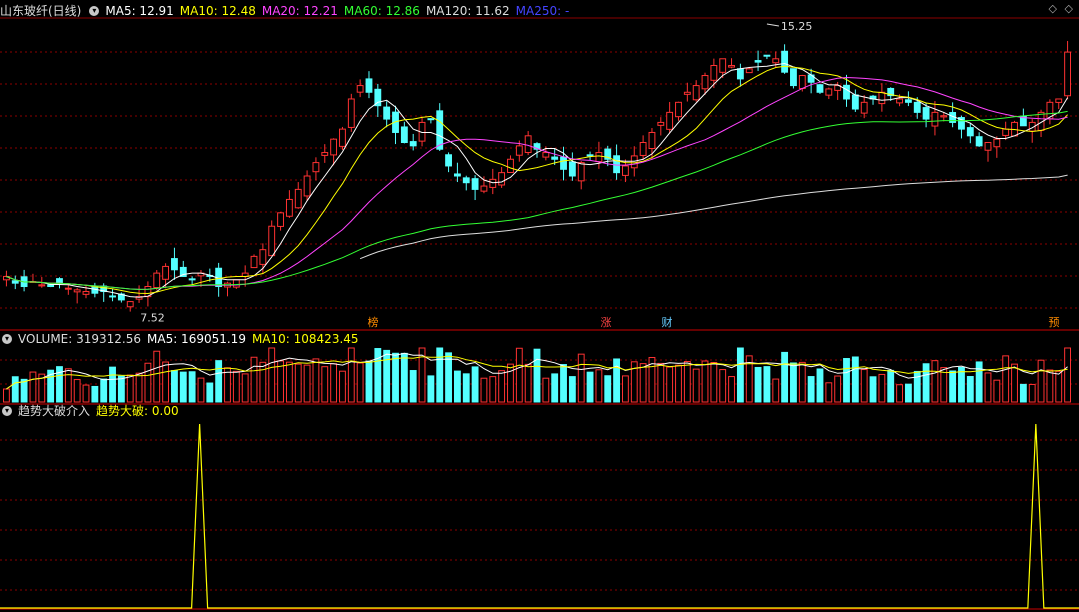  Describe the element at coordinates (94, 11) in the screenshot. I see `settings-circle-icon: ▾` at that location.